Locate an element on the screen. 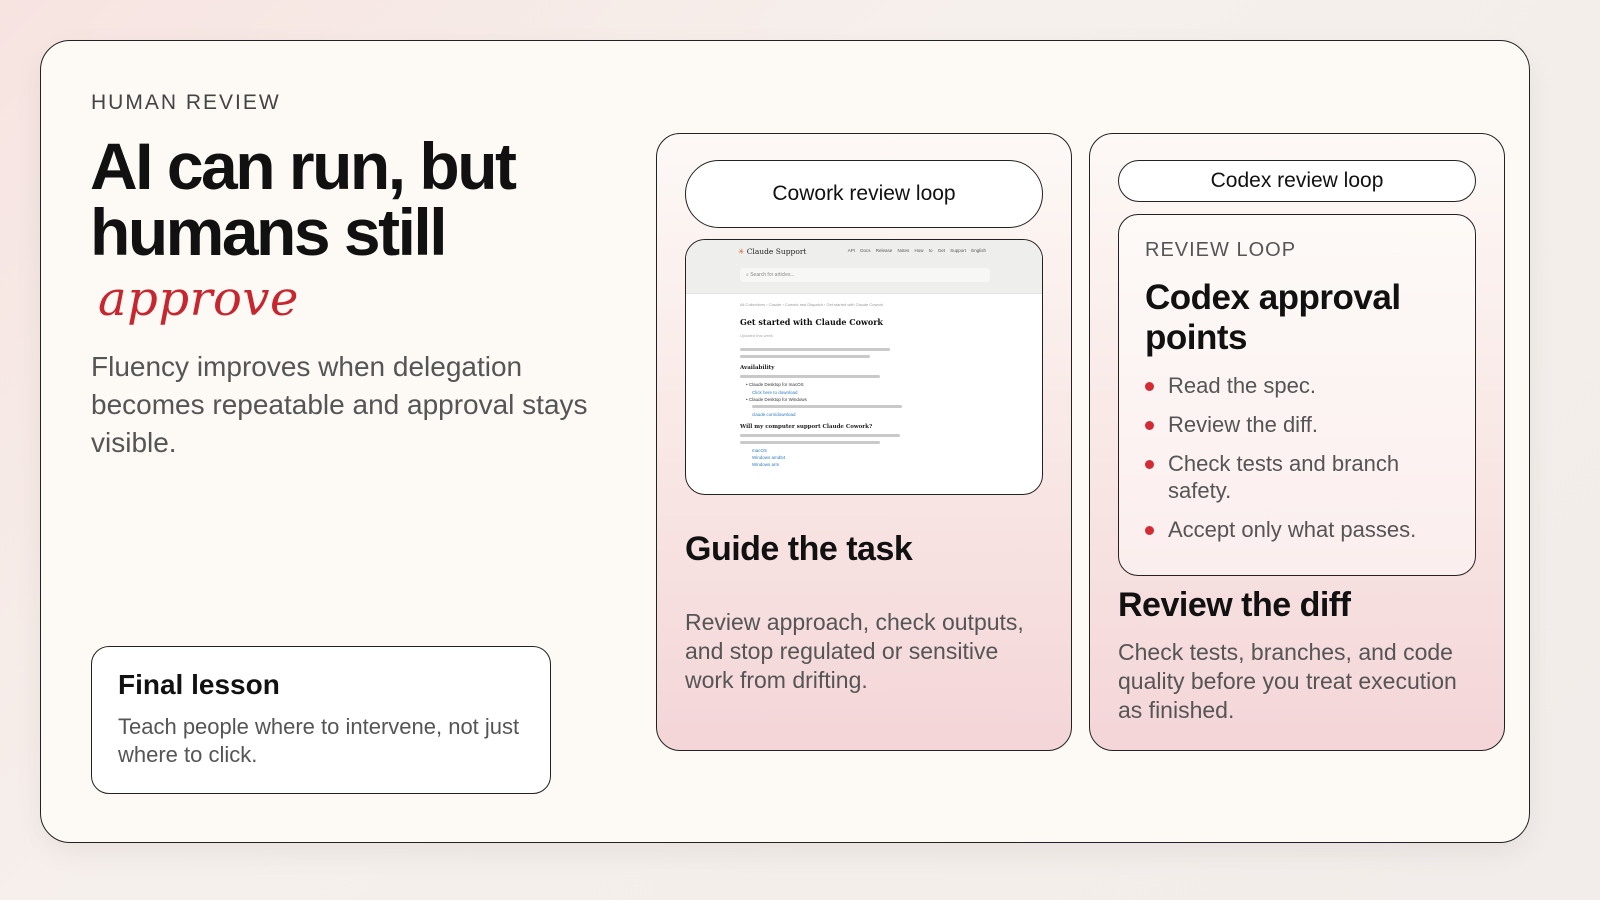  list-item-link: macOS is located at coordinates (760, 450).